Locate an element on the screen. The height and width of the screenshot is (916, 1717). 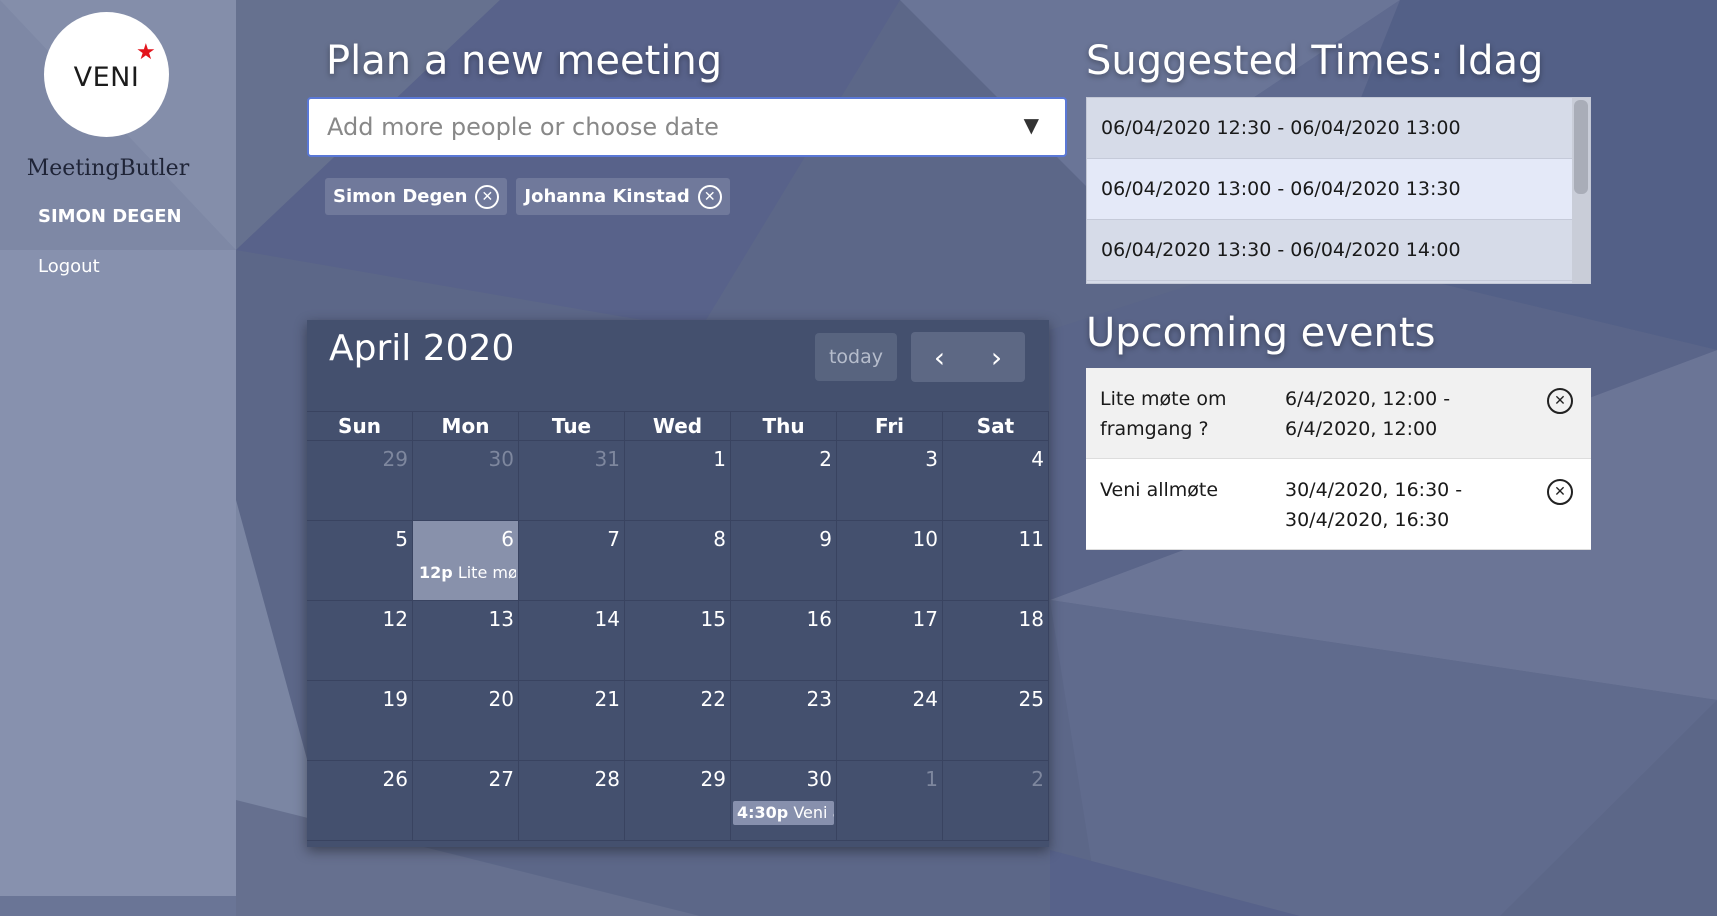
day-cell: 26 is located at coordinates (360, 800).